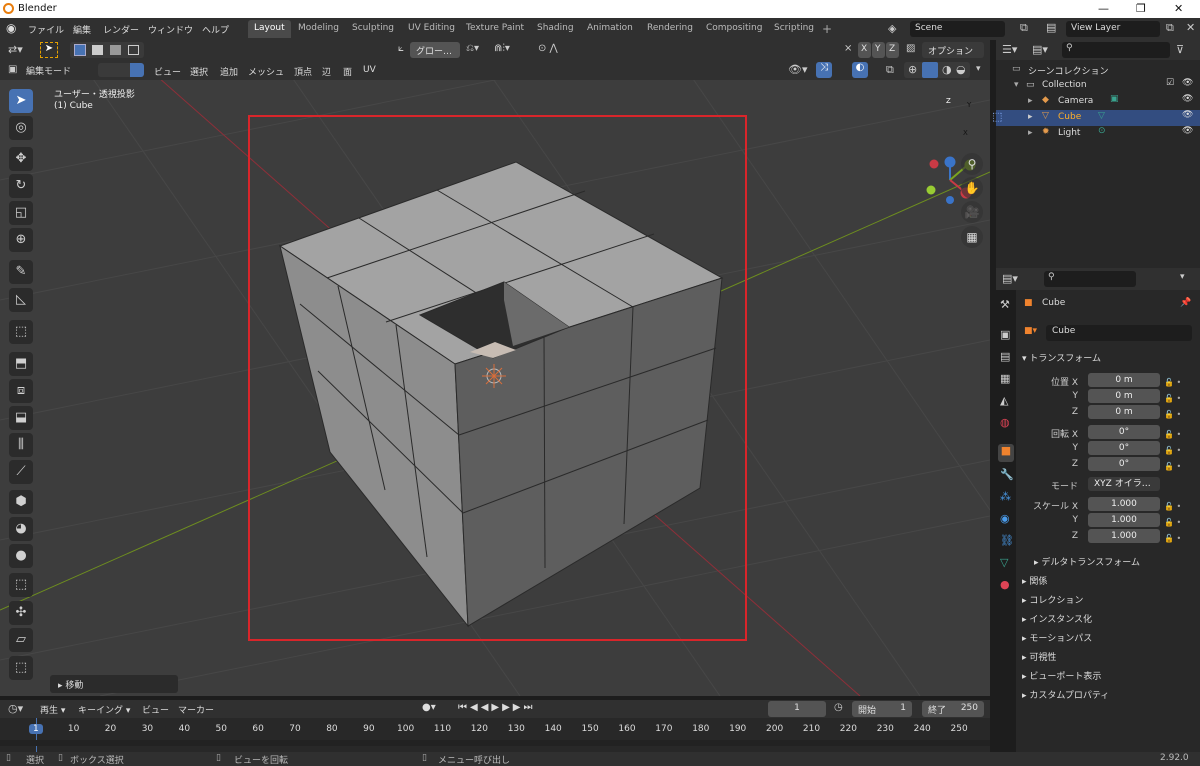 The height and width of the screenshot is (766, 1200). Describe the element at coordinates (1119, 333) in the screenshot. I see `object-name-field: Cube` at that location.